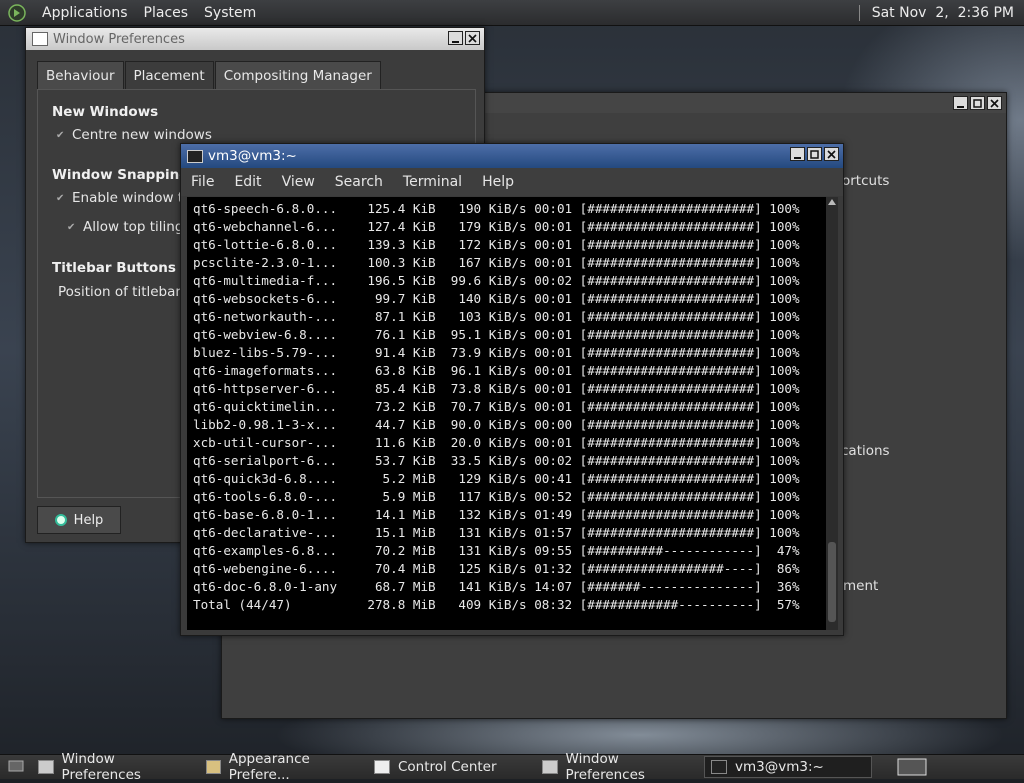 The image size is (1024, 783). Describe the element at coordinates (133, 198) in the screenshot. I see `enable-window-tiling-label: Enable window tili` at that location.